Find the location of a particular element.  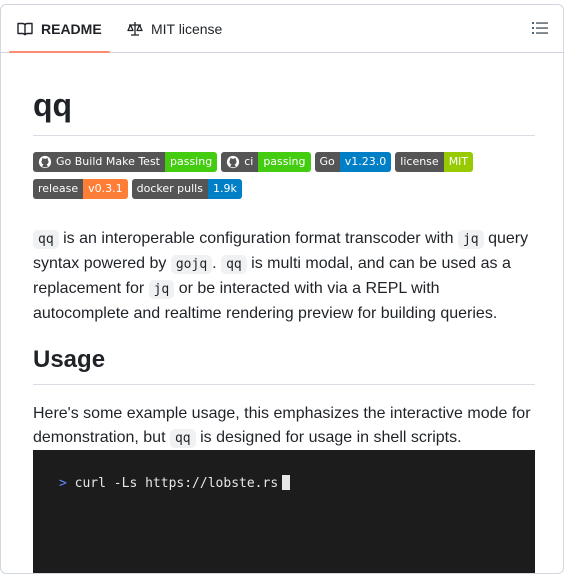

badge-ci-value: passing is located at coordinates (284, 162).